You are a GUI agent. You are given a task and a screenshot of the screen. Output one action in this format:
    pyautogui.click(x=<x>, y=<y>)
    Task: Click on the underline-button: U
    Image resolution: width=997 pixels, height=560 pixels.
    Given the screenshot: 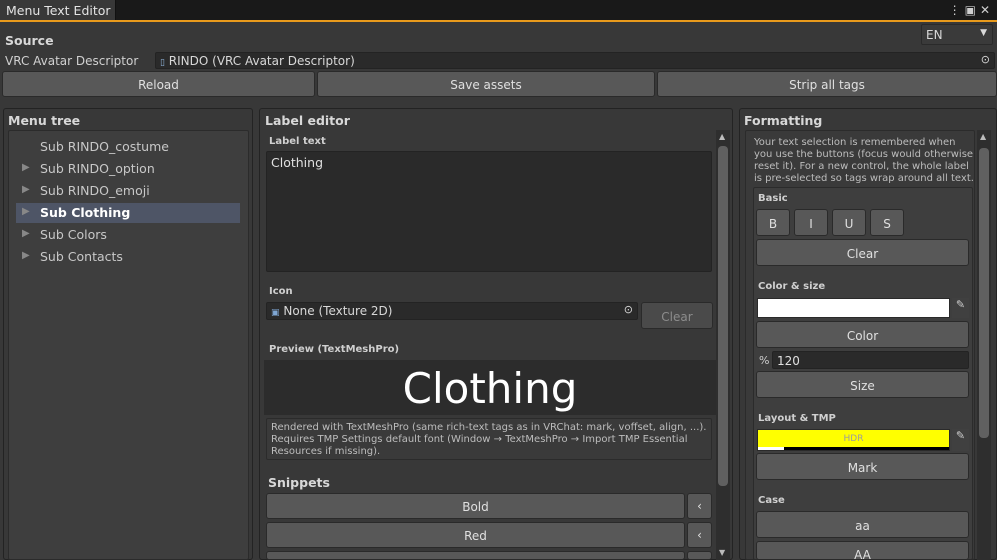 What is the action you would take?
    pyautogui.click(x=849, y=222)
    